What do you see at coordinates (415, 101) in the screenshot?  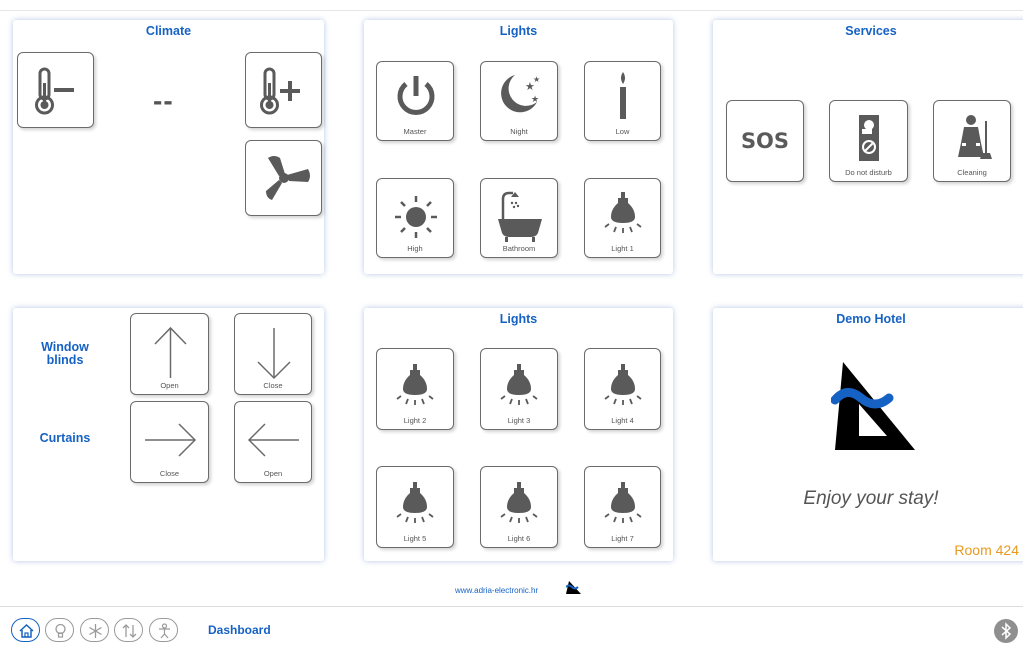 I see `light-master-button: Master` at bounding box center [415, 101].